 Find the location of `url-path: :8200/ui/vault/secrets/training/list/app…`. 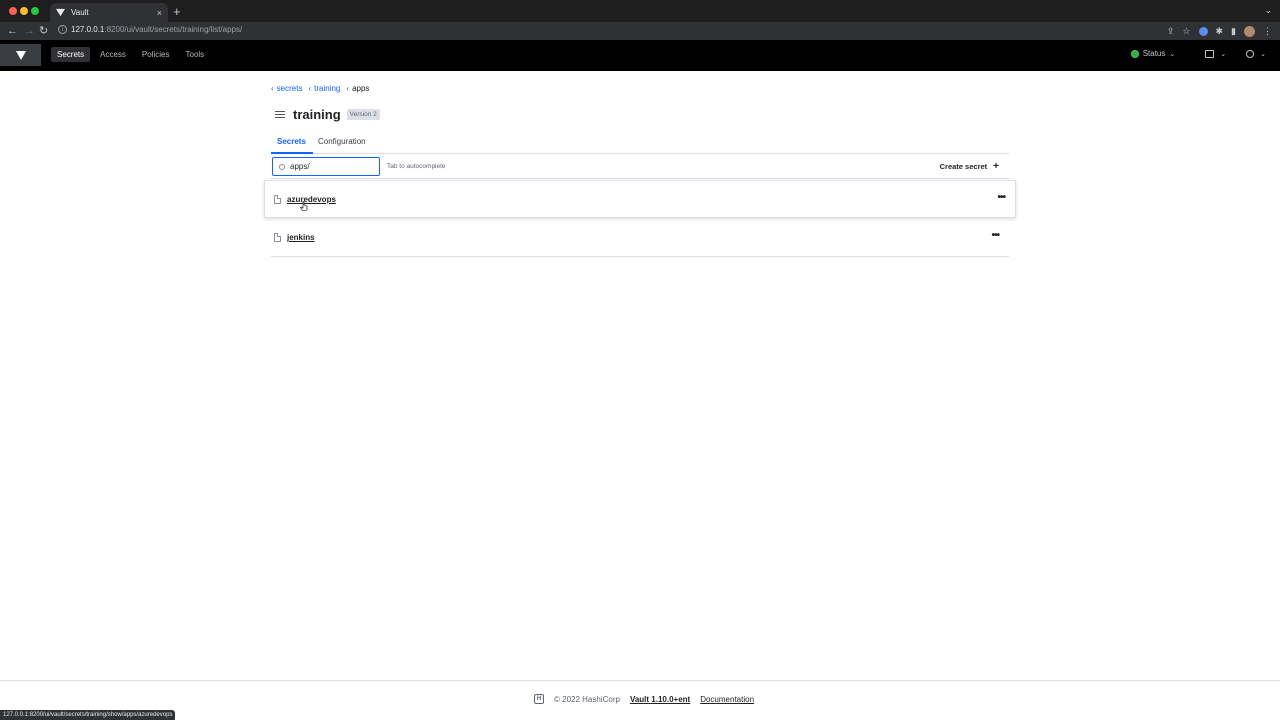

url-path: :8200/ui/vault/secrets/training/list/app… is located at coordinates (173, 29).